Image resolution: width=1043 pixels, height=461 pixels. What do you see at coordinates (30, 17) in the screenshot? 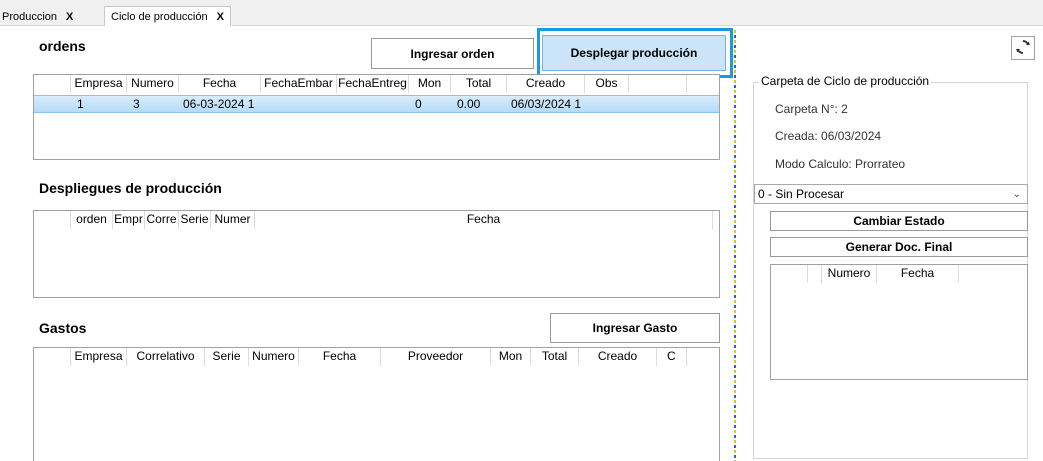
I see `tab-label: Produccion` at bounding box center [30, 17].